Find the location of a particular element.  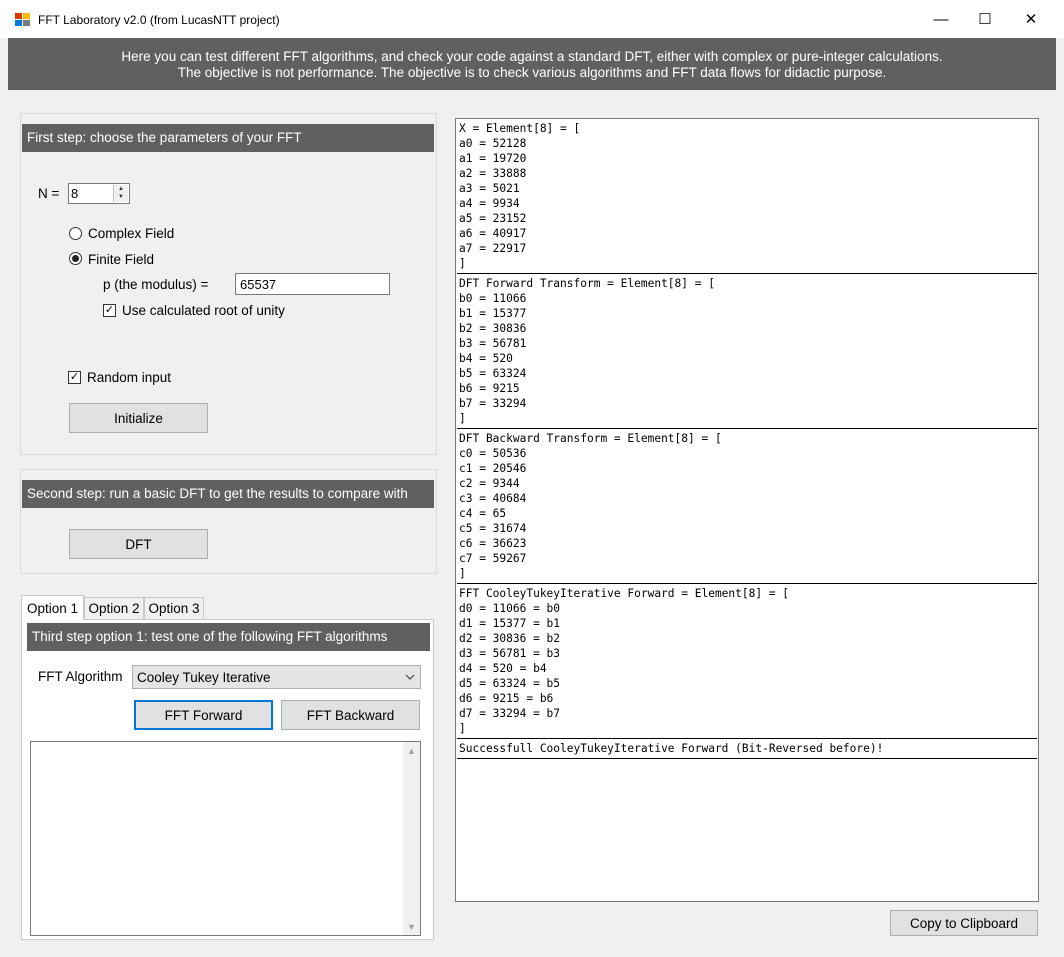

output-line: a5 = 23152 is located at coordinates (493, 218).